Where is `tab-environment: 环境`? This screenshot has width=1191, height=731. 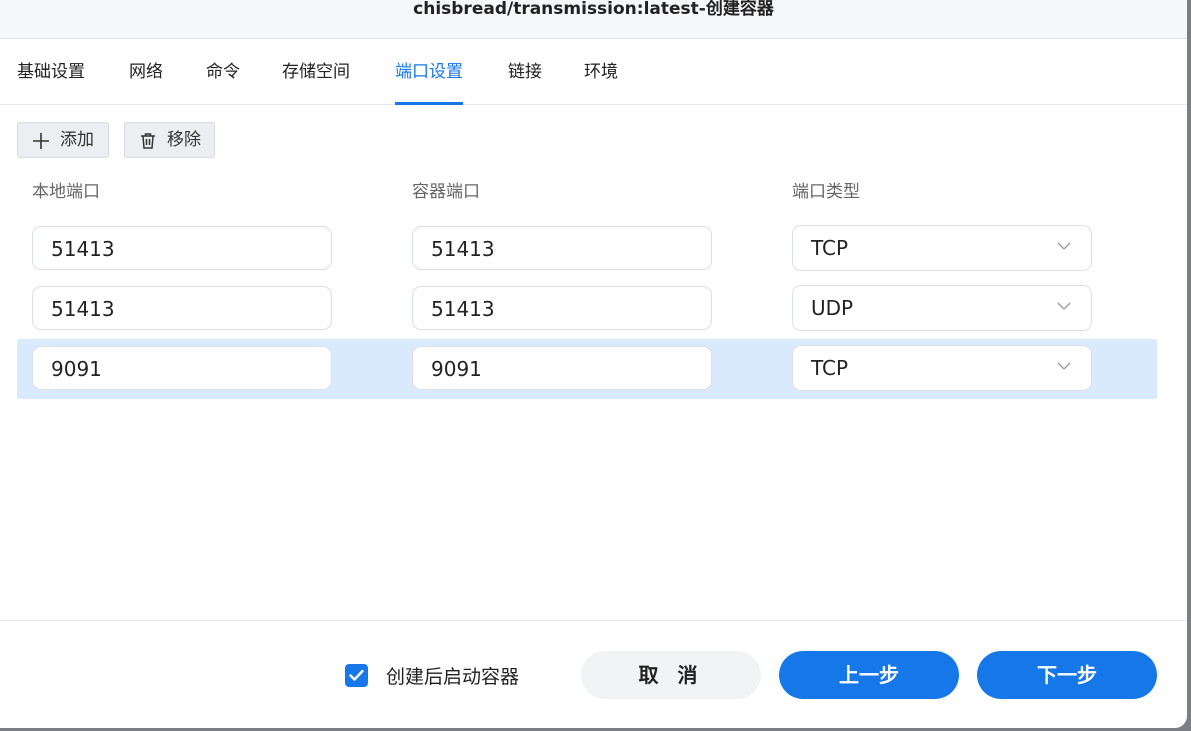 tab-environment: 环境 is located at coordinates (601, 71).